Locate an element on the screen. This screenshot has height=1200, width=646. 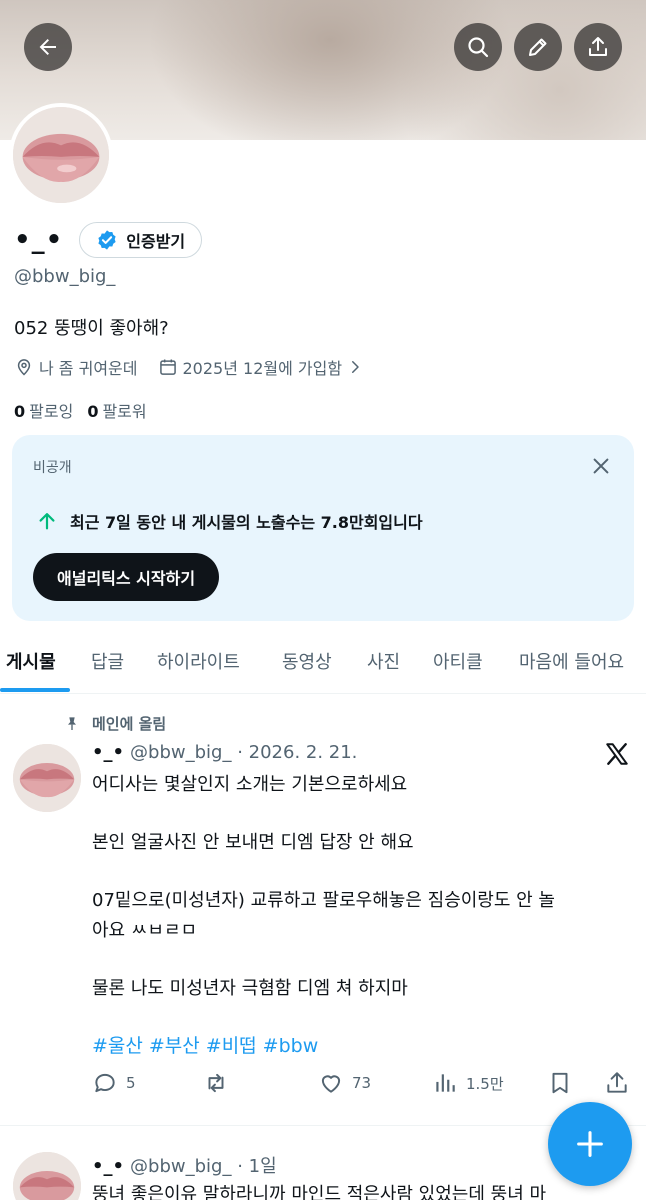
back-button is located at coordinates (48, 47).